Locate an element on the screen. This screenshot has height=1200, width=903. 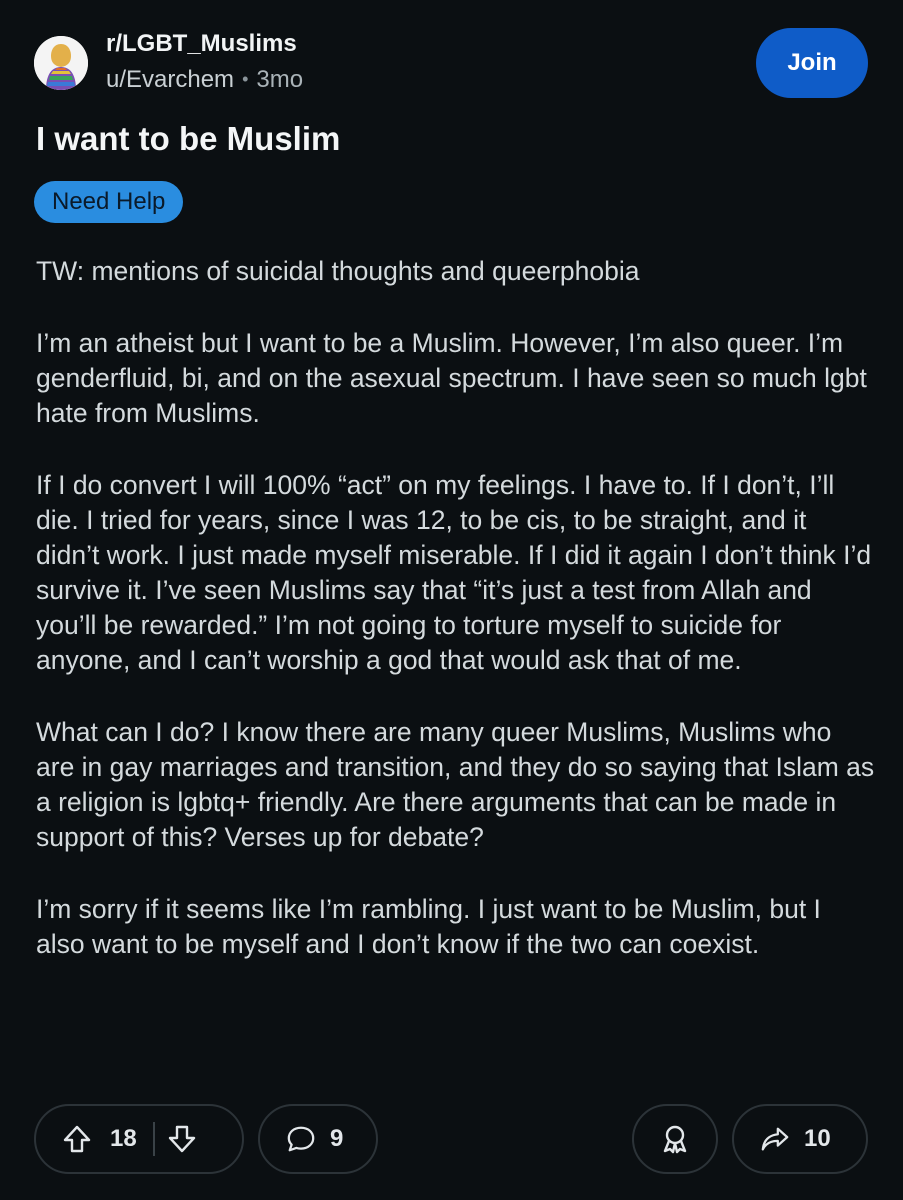
share-icon is located at coordinates (775, 1139).